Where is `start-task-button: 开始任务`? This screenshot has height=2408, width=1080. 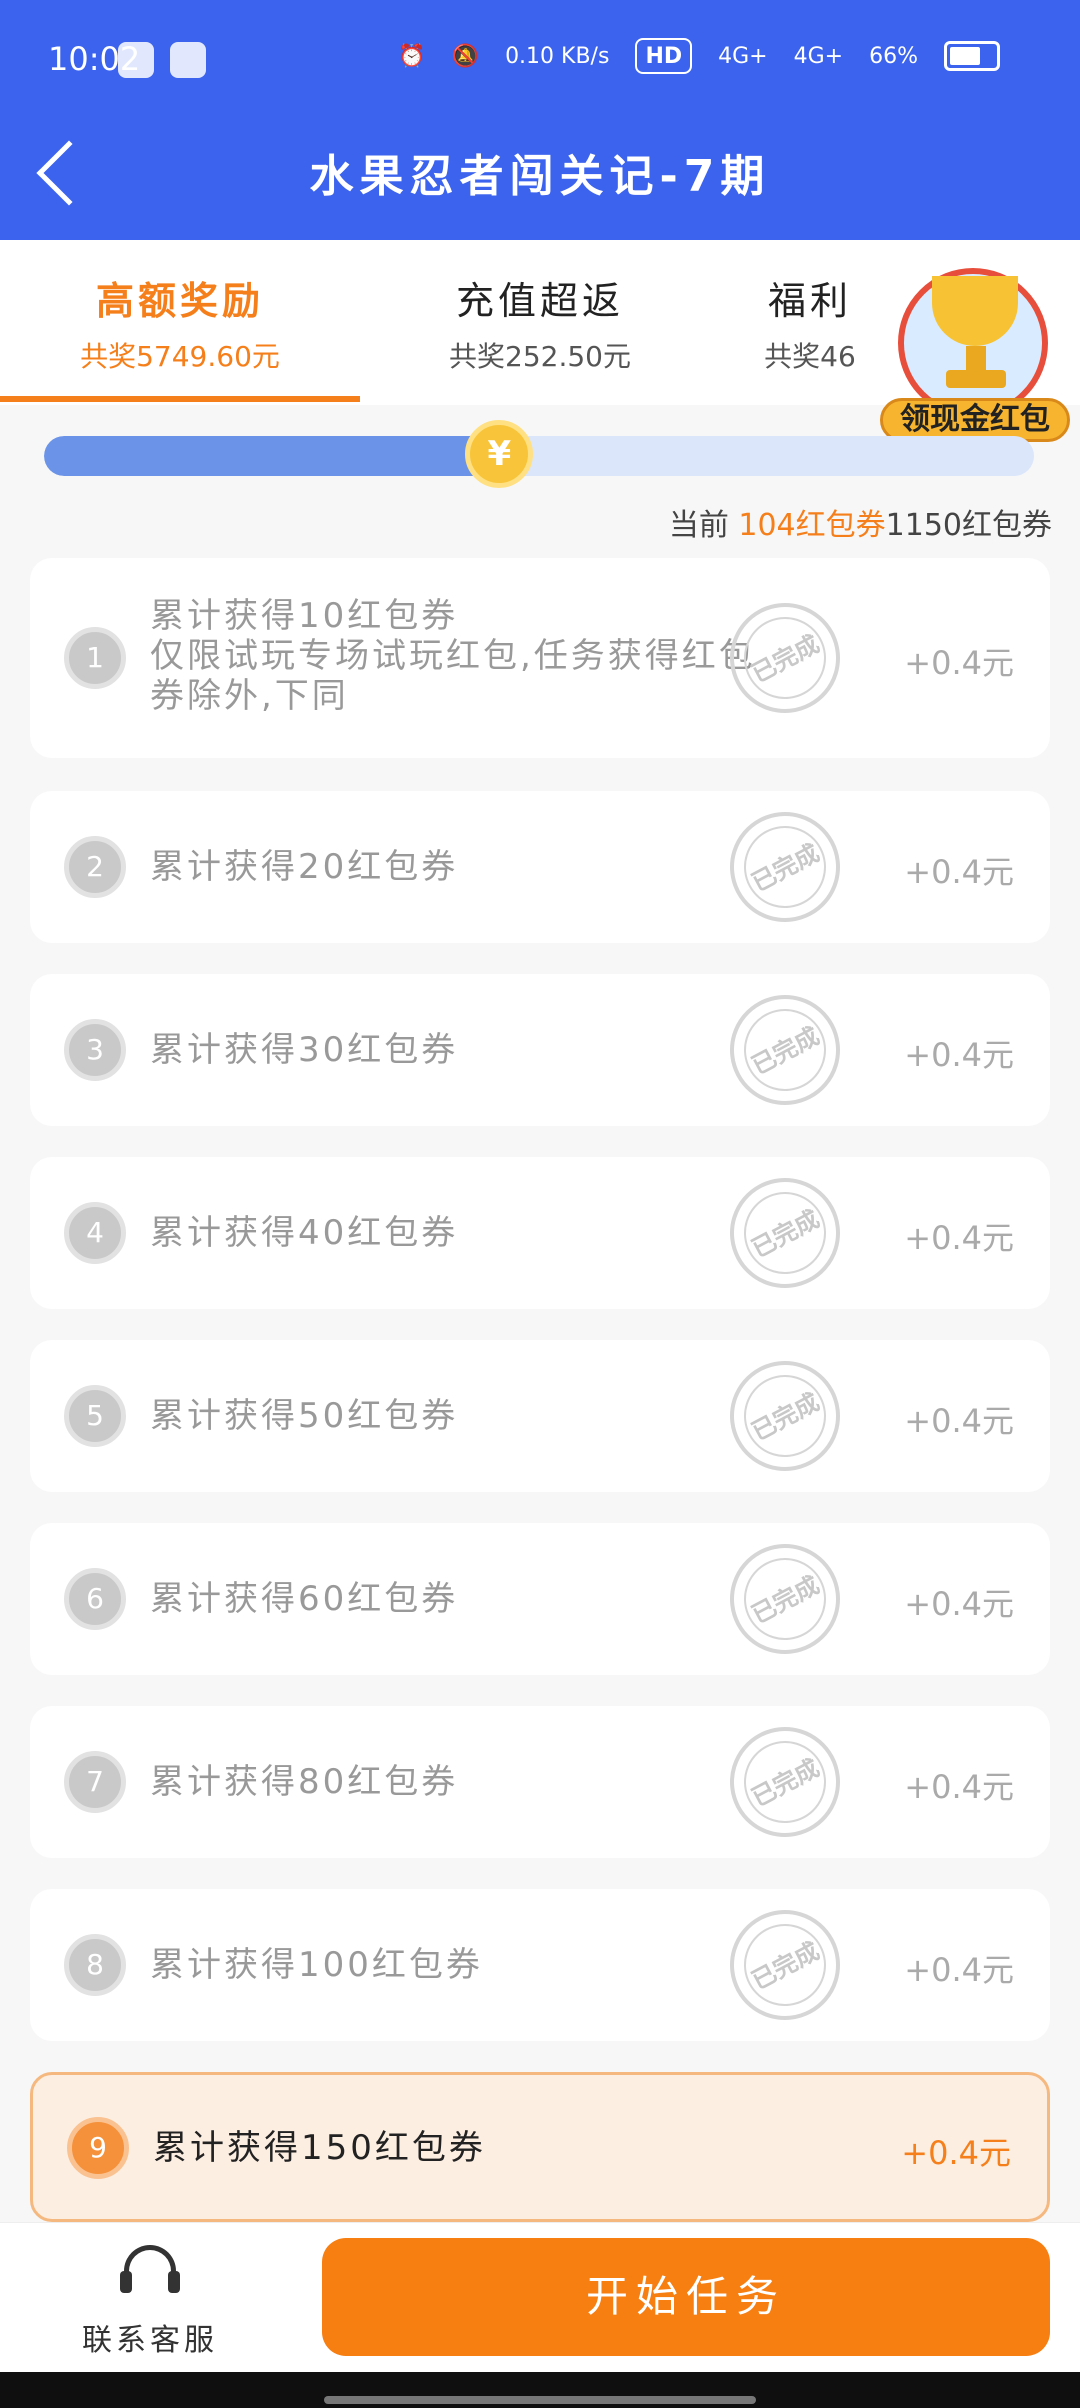 start-task-button: 开始任务 is located at coordinates (686, 2297).